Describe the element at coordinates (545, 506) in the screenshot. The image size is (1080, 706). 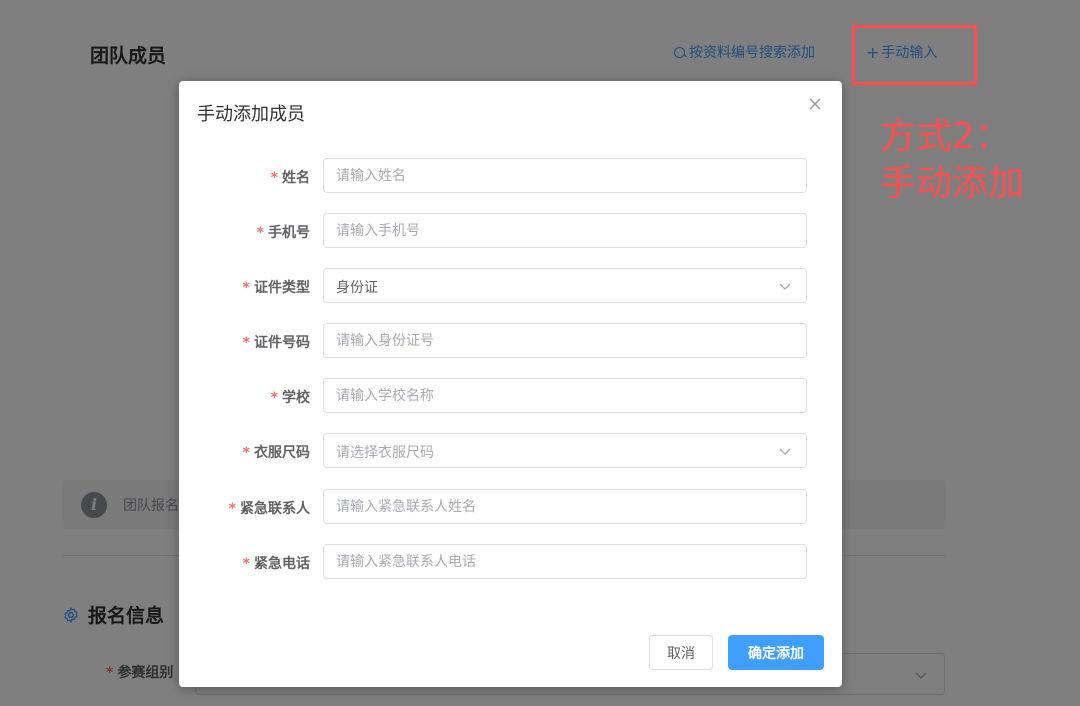
I see `emergency-contact-input` at that location.